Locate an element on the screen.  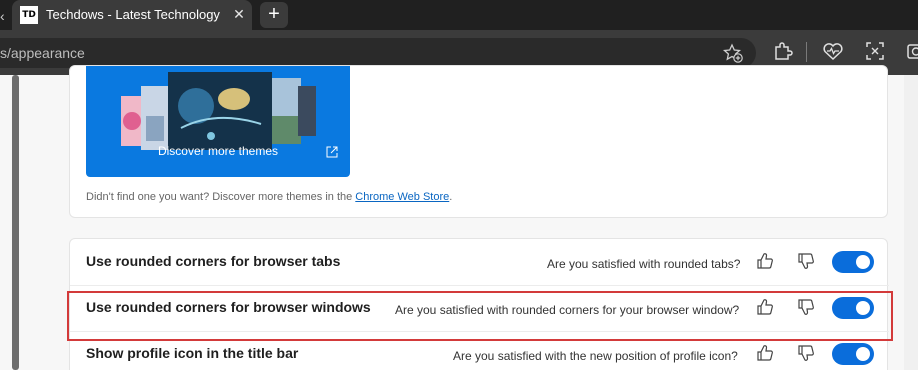
rounded-tabs-toggle is located at coordinates (853, 262).